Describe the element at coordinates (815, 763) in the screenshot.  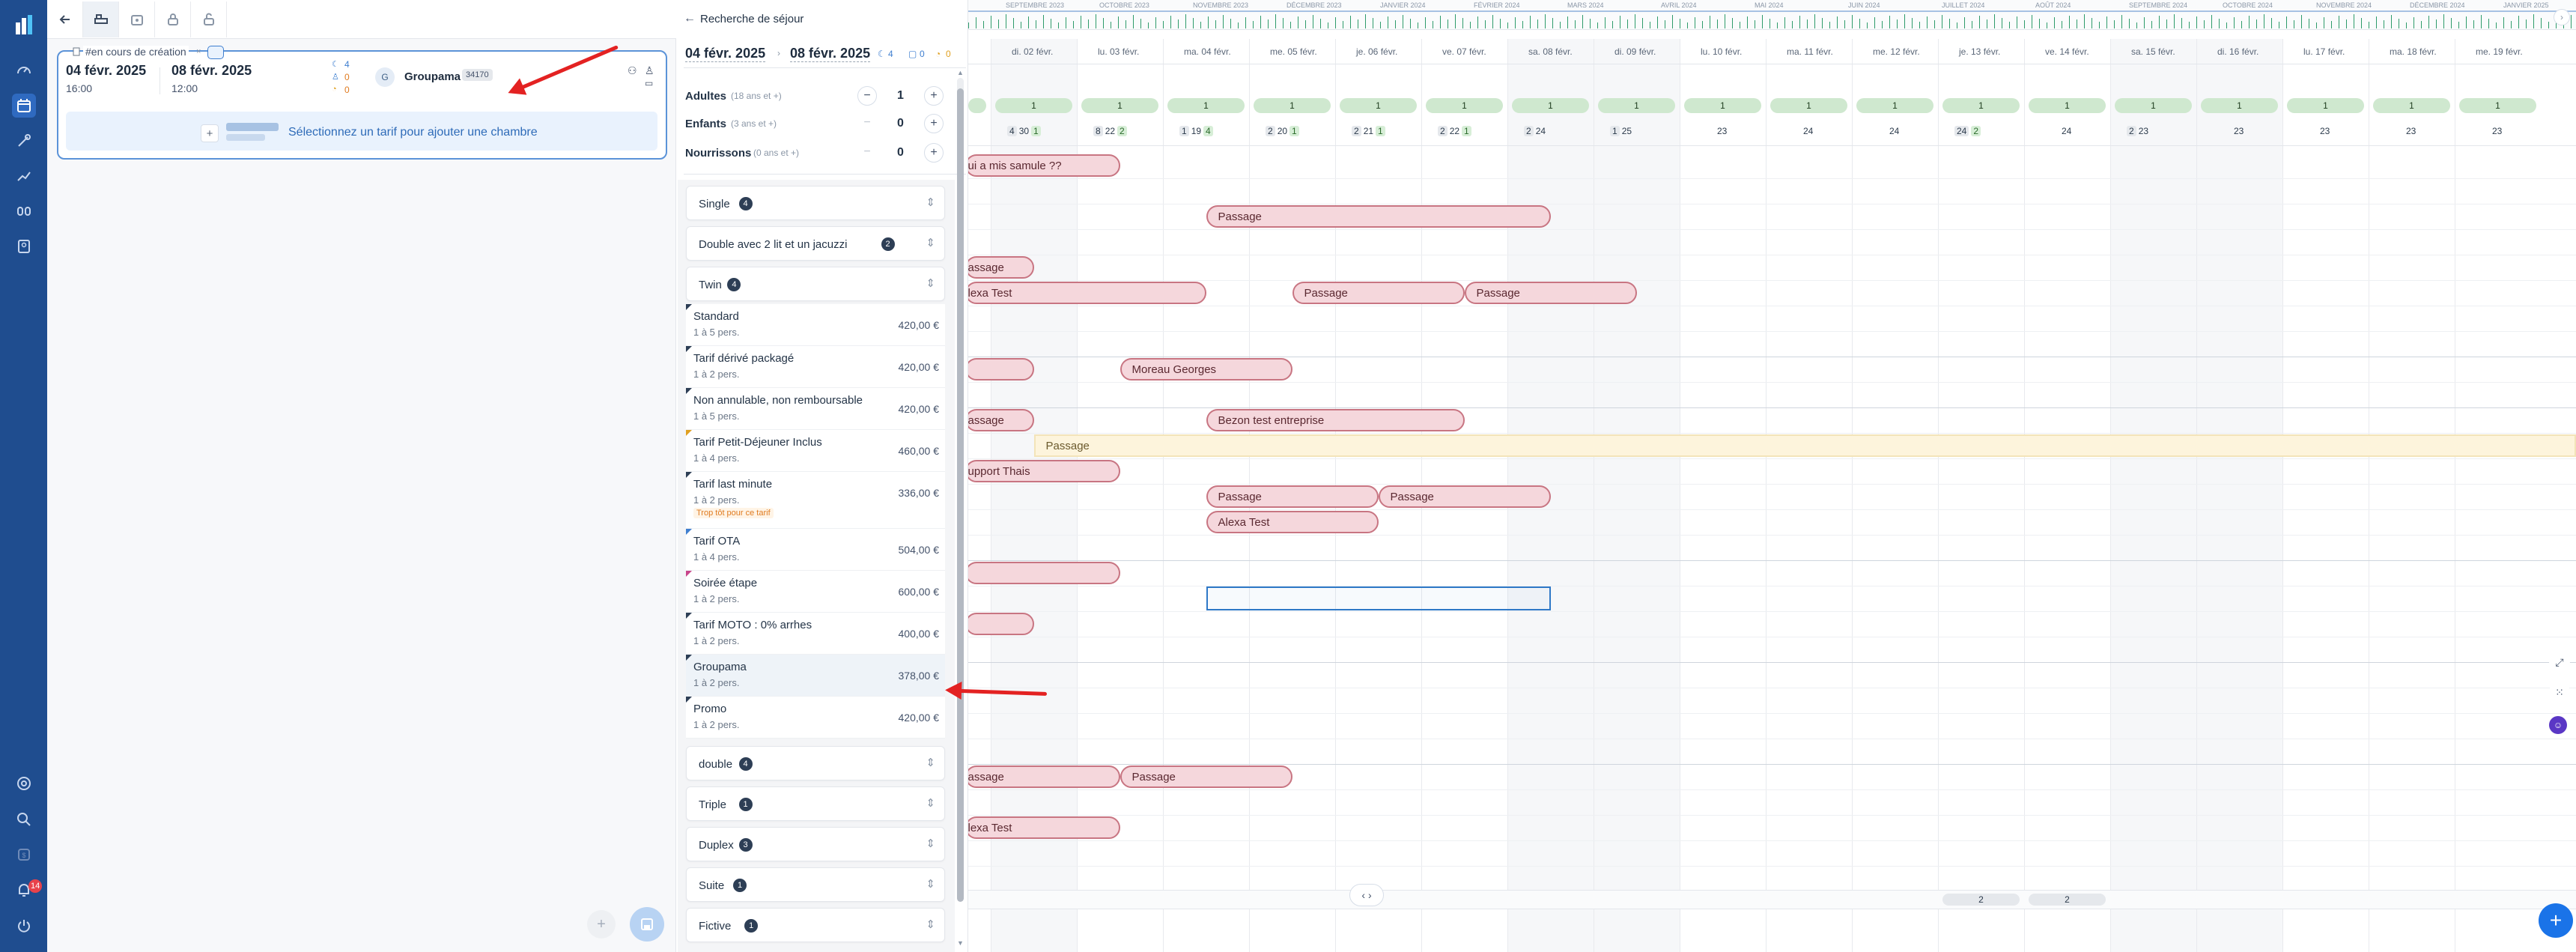
I see `room-category-double: double 4 ⇕` at that location.